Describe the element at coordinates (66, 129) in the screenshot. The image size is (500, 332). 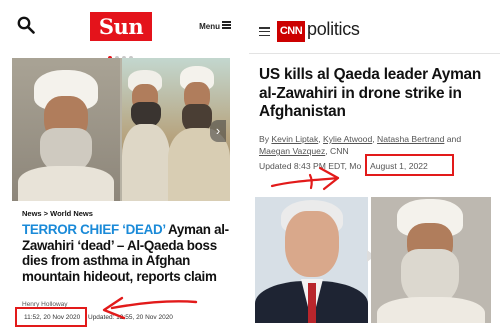
I see `zawahiri-portrait` at that location.